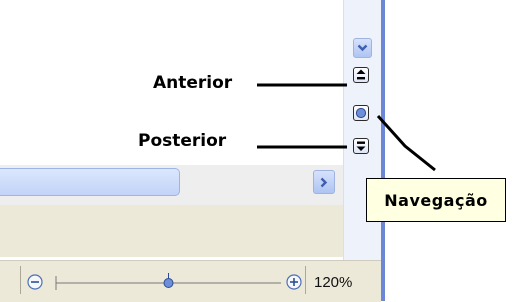 This screenshot has height=302, width=514. What do you see at coordinates (90, 182) in the screenshot?
I see `horizontal-scroll-thumb` at bounding box center [90, 182].